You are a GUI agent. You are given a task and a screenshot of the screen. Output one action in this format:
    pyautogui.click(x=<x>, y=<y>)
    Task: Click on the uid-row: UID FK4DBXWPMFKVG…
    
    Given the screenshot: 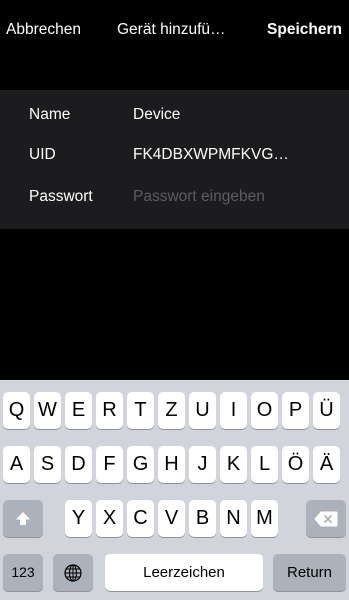 What is the action you would take?
    pyautogui.click(x=174, y=155)
    